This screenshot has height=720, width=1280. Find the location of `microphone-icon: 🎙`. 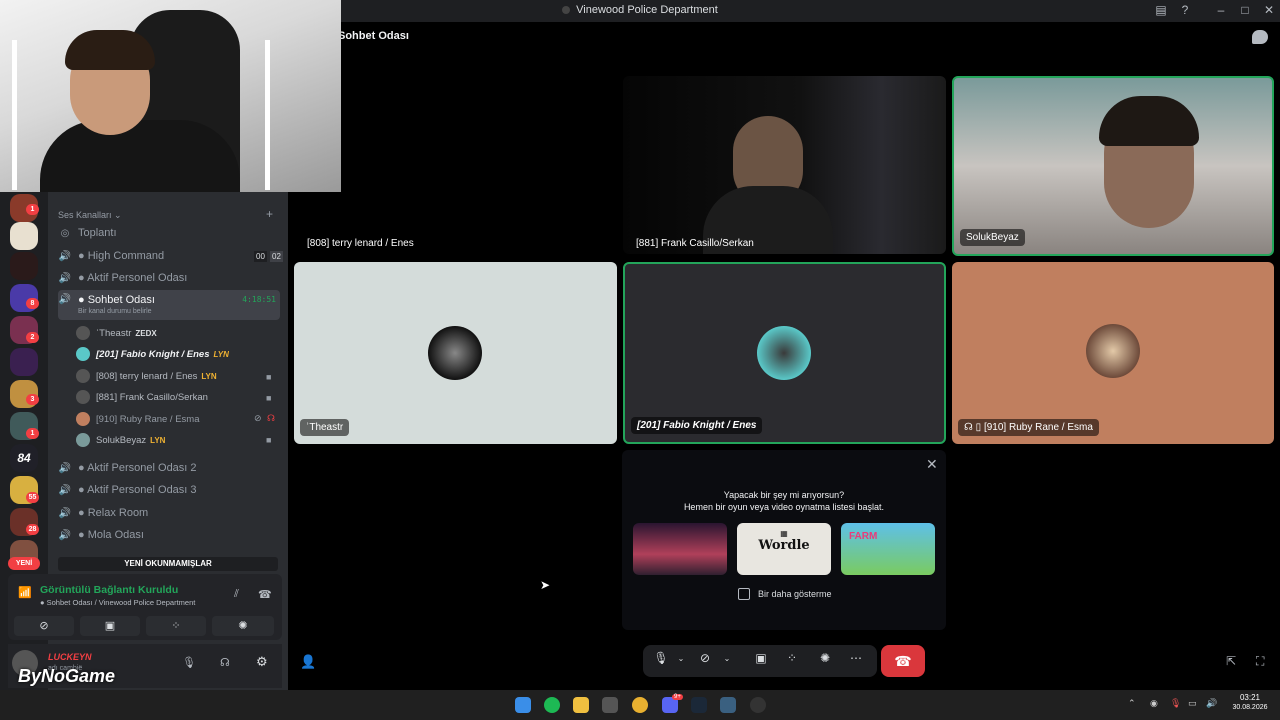

microphone-icon: 🎙 is located at coordinates (189, 662).